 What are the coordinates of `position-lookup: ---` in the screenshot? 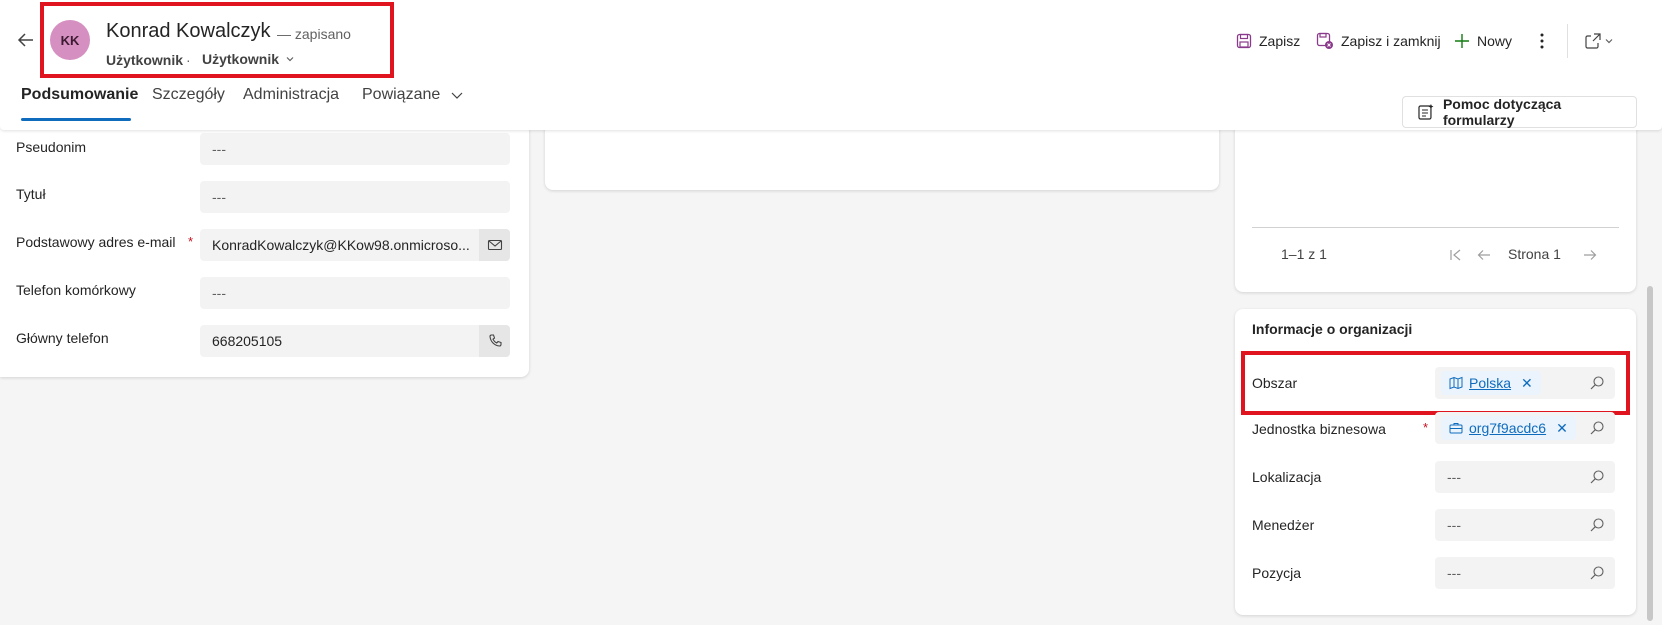 It's located at (1525, 573).